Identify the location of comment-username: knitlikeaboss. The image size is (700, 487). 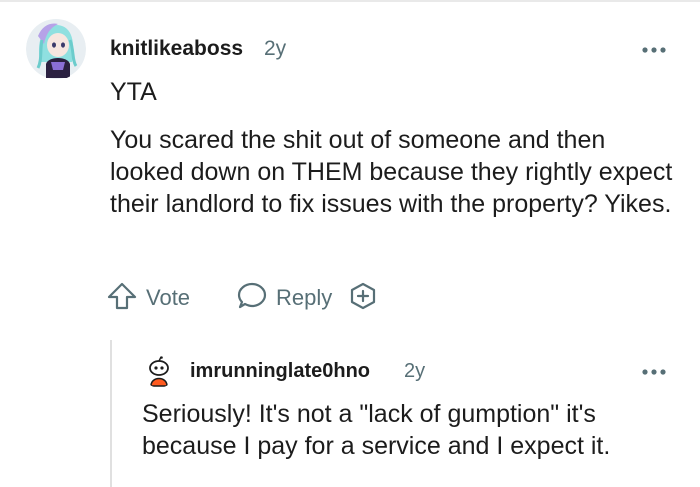
(176, 49).